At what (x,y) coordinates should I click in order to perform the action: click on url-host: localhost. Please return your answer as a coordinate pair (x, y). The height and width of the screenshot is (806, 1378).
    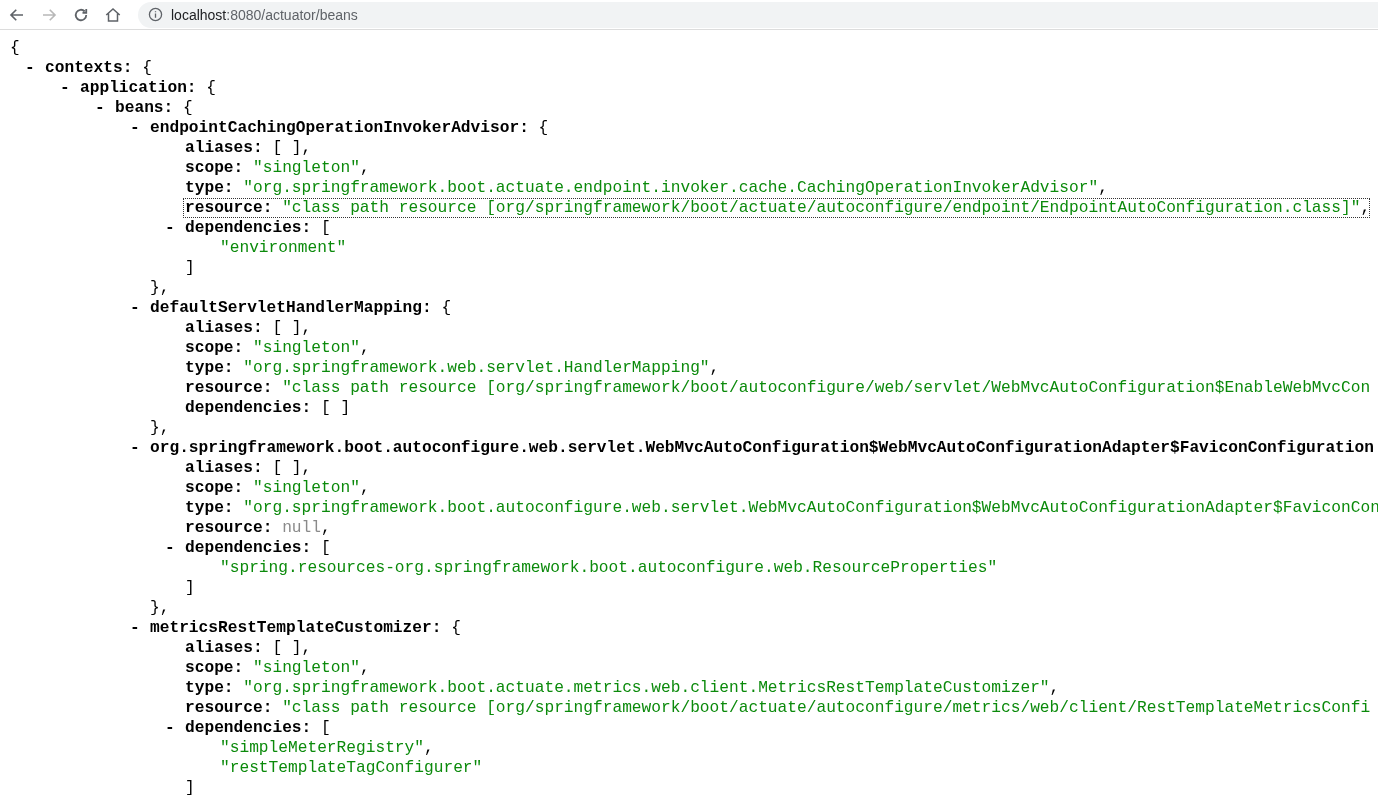
    Looking at the image, I should click on (199, 14).